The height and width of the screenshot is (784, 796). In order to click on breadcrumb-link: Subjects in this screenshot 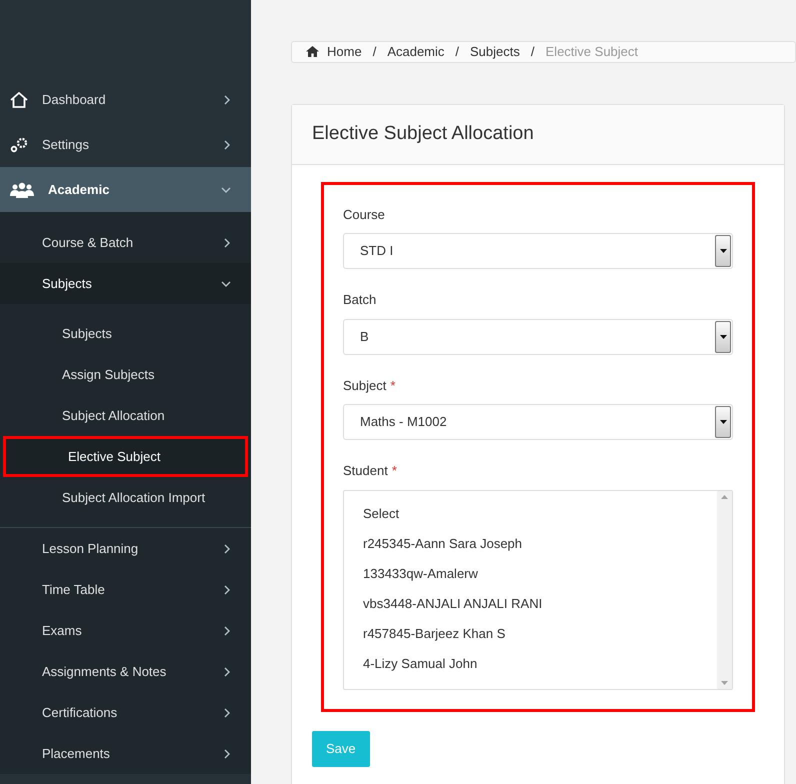, I will do `click(495, 52)`.